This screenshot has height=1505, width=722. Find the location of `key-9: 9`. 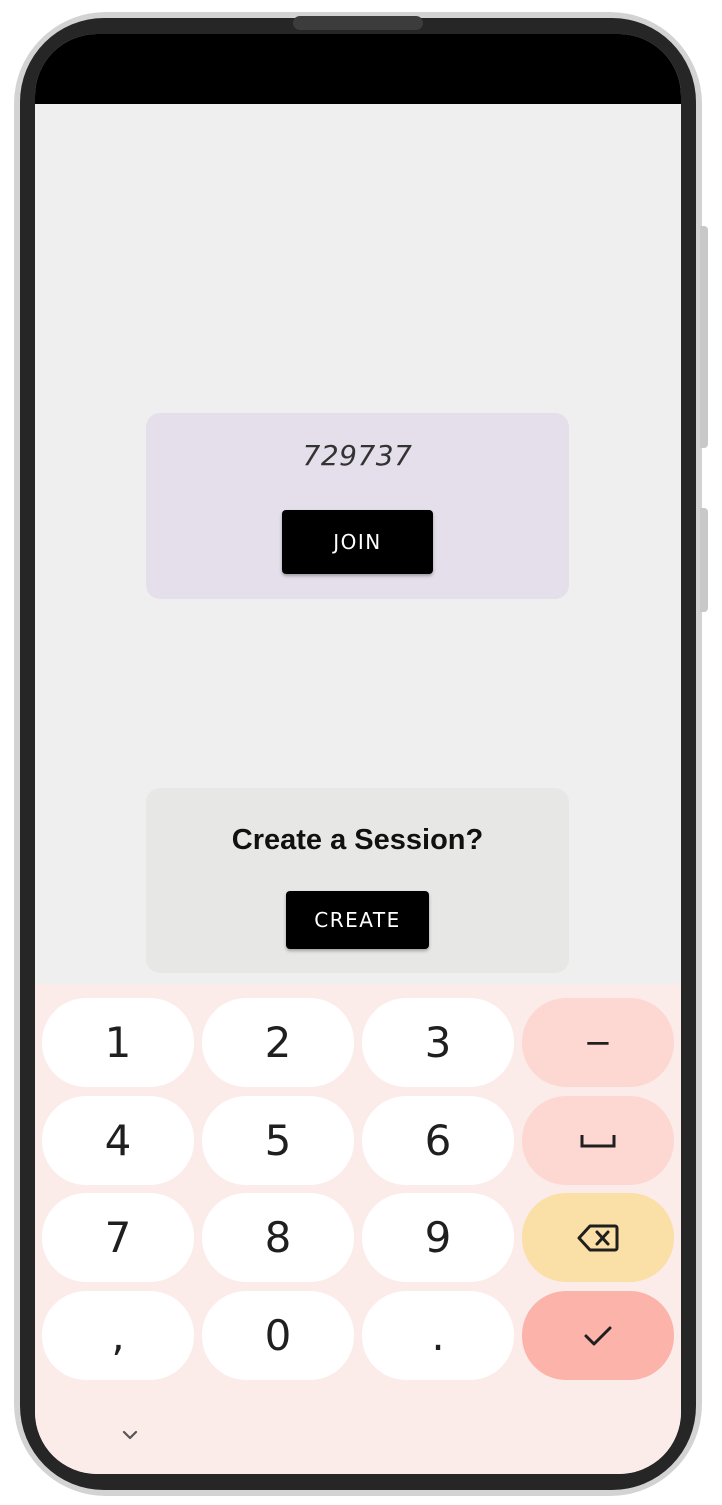

key-9: 9 is located at coordinates (438, 1237).